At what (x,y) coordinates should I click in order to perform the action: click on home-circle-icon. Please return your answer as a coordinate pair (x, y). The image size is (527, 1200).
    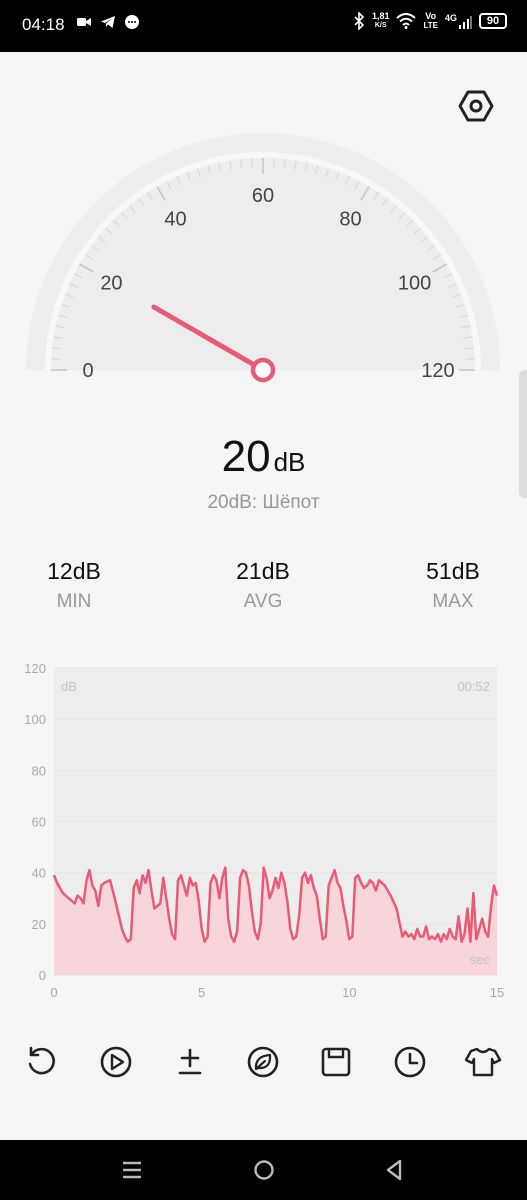
    Looking at the image, I should click on (264, 1170).